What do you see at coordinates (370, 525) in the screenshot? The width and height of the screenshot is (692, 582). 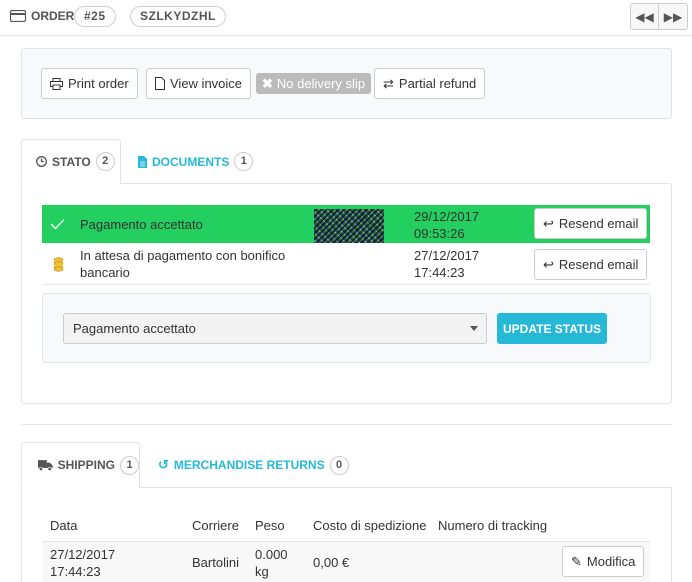 I see `column-header: Costo di spedizione` at bounding box center [370, 525].